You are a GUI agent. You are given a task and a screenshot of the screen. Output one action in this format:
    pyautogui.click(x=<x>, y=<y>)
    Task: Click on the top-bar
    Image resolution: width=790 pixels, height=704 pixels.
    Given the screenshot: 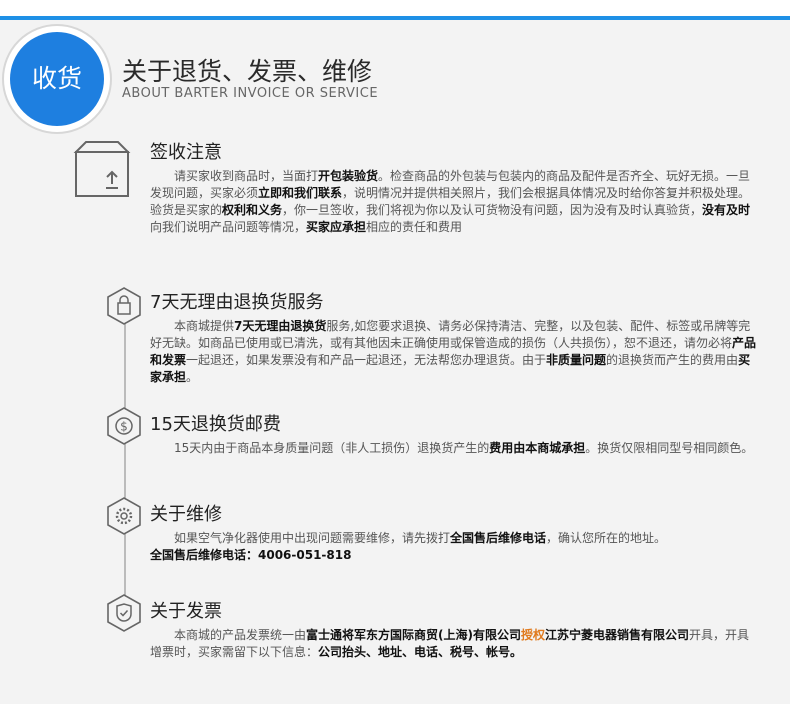 What is the action you would take?
    pyautogui.click(x=395, y=10)
    